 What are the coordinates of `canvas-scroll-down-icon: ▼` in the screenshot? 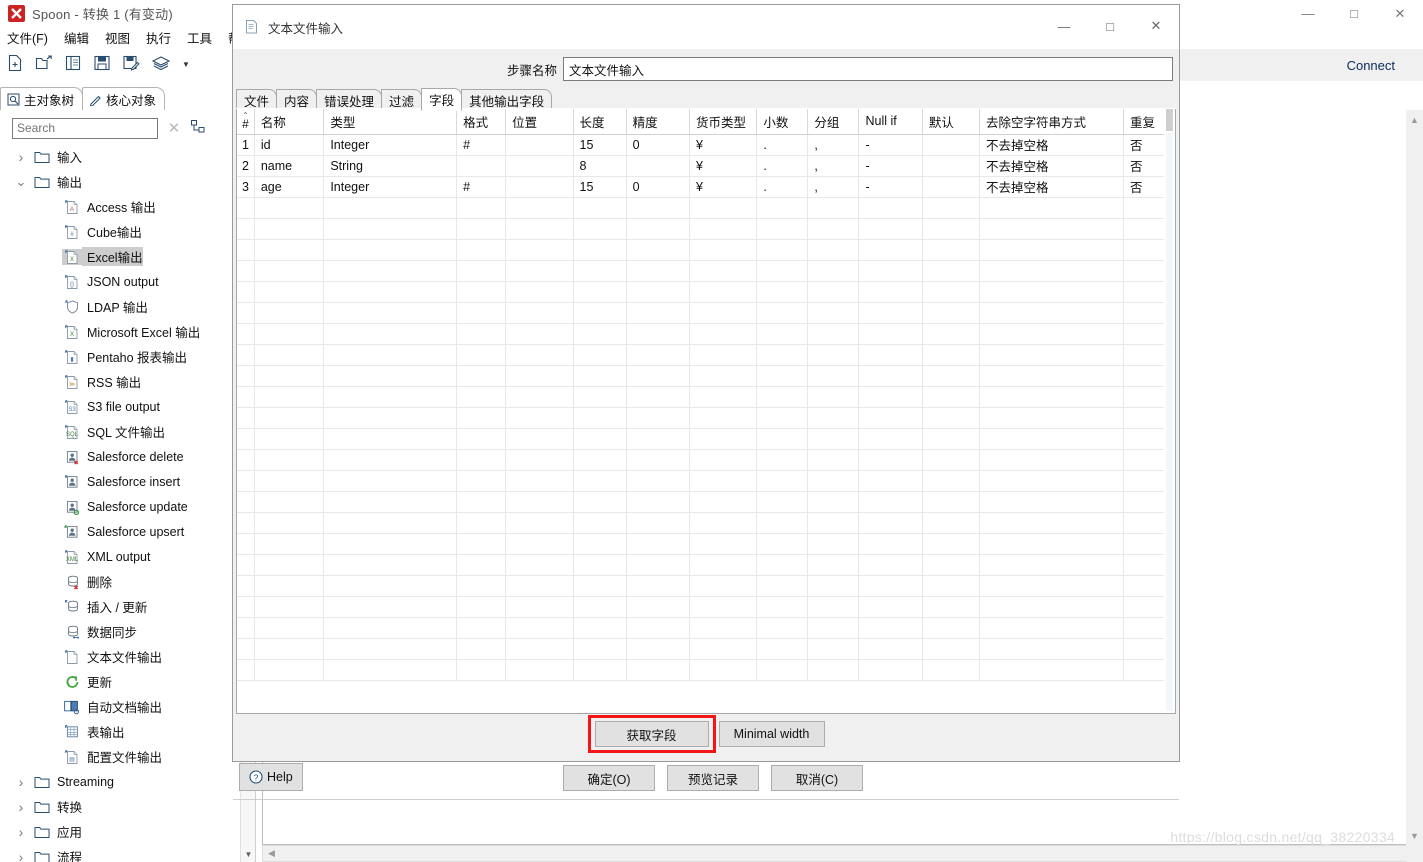 It's located at (1414, 835).